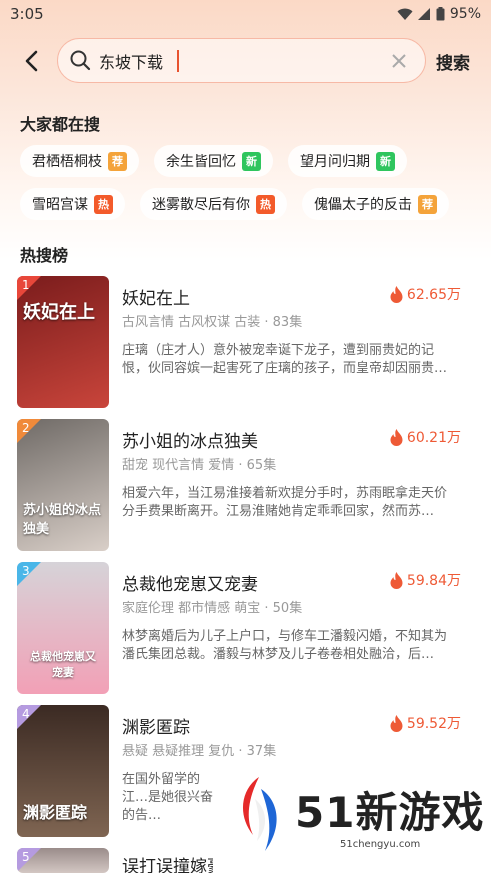  What do you see at coordinates (245, 14) in the screenshot?
I see `status-bar: 3:05 95%` at bounding box center [245, 14].